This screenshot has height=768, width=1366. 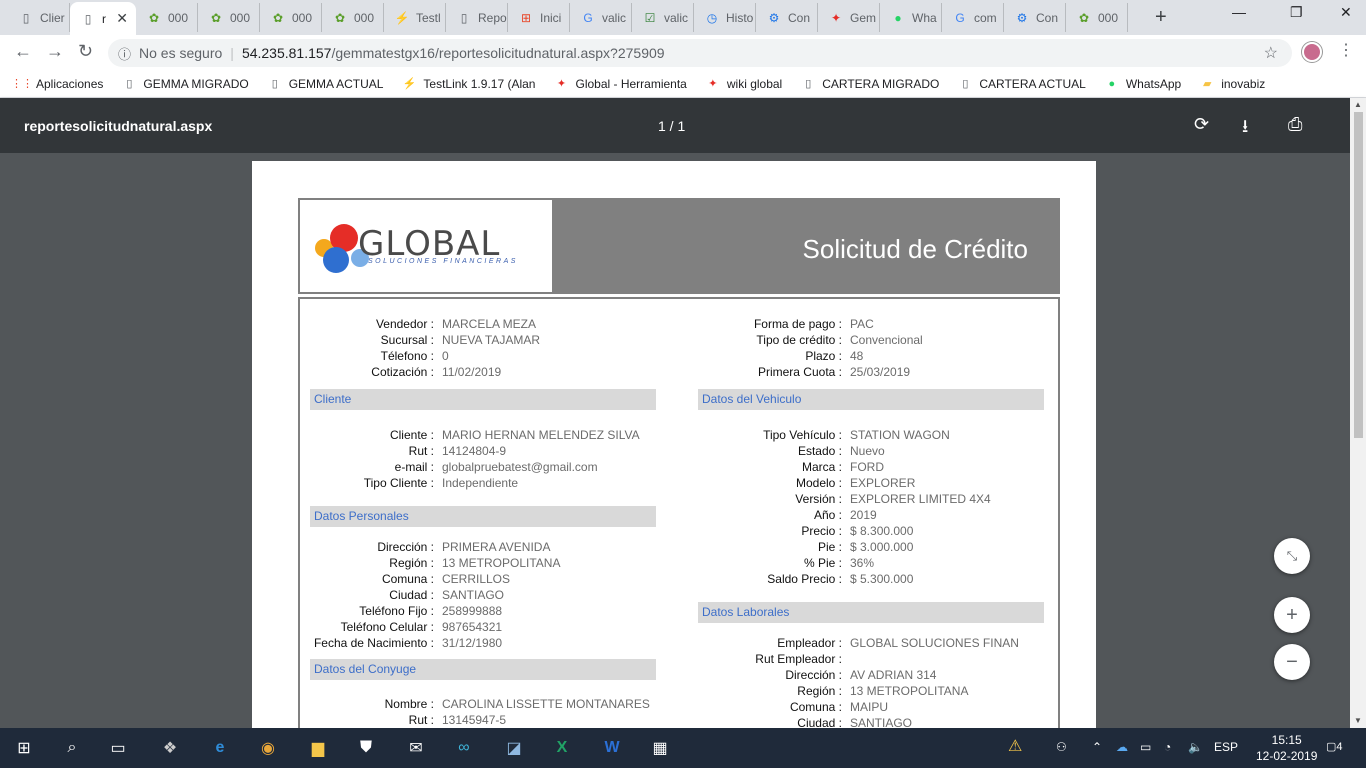 What do you see at coordinates (514, 748) in the screenshot?
I see `notes-icon: ◪` at bounding box center [514, 748].